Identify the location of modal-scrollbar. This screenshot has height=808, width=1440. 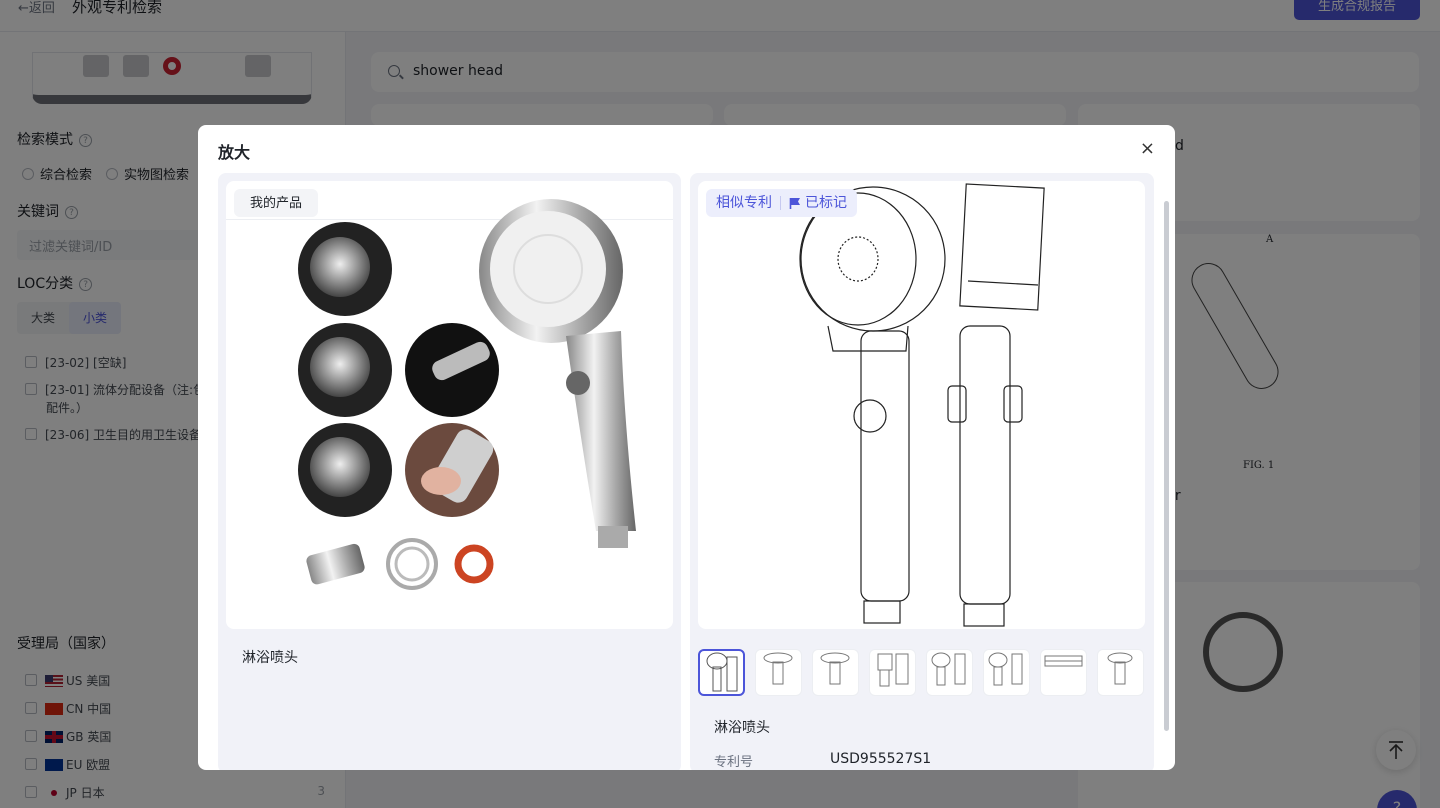
(1166, 466).